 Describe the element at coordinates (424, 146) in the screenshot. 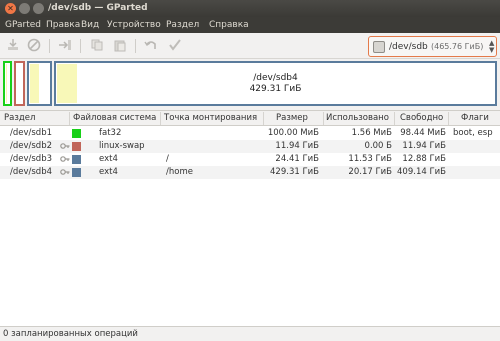

I see `free-cell: 11.94 ГиБ` at that location.